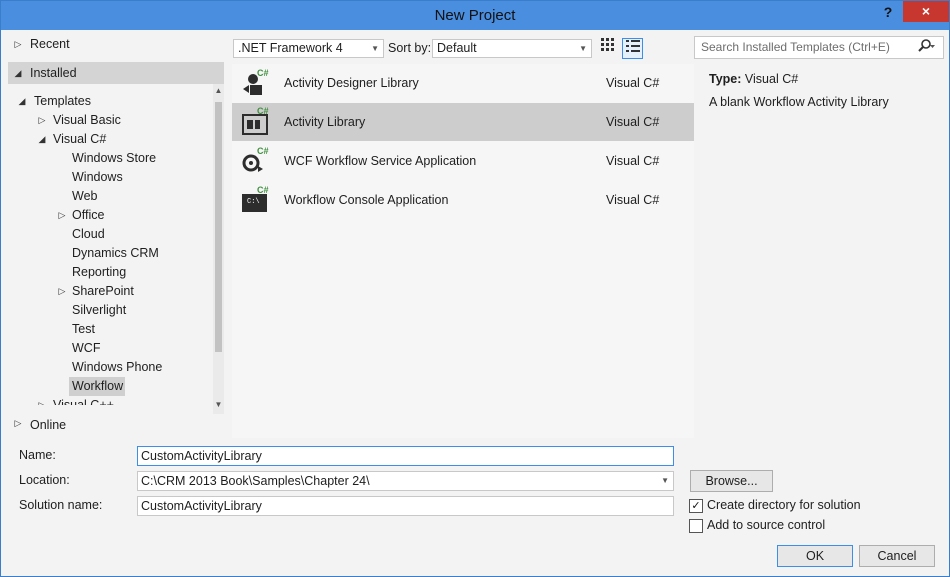  What do you see at coordinates (926, 11) in the screenshot?
I see `close-button: ×` at bounding box center [926, 11].